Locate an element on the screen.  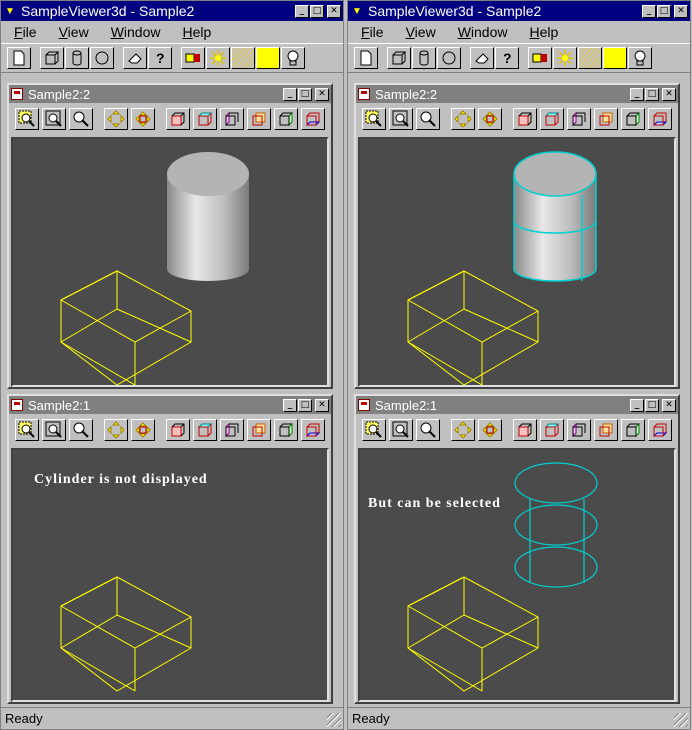
app-icon: ▼ is located at coordinates (357, 11).